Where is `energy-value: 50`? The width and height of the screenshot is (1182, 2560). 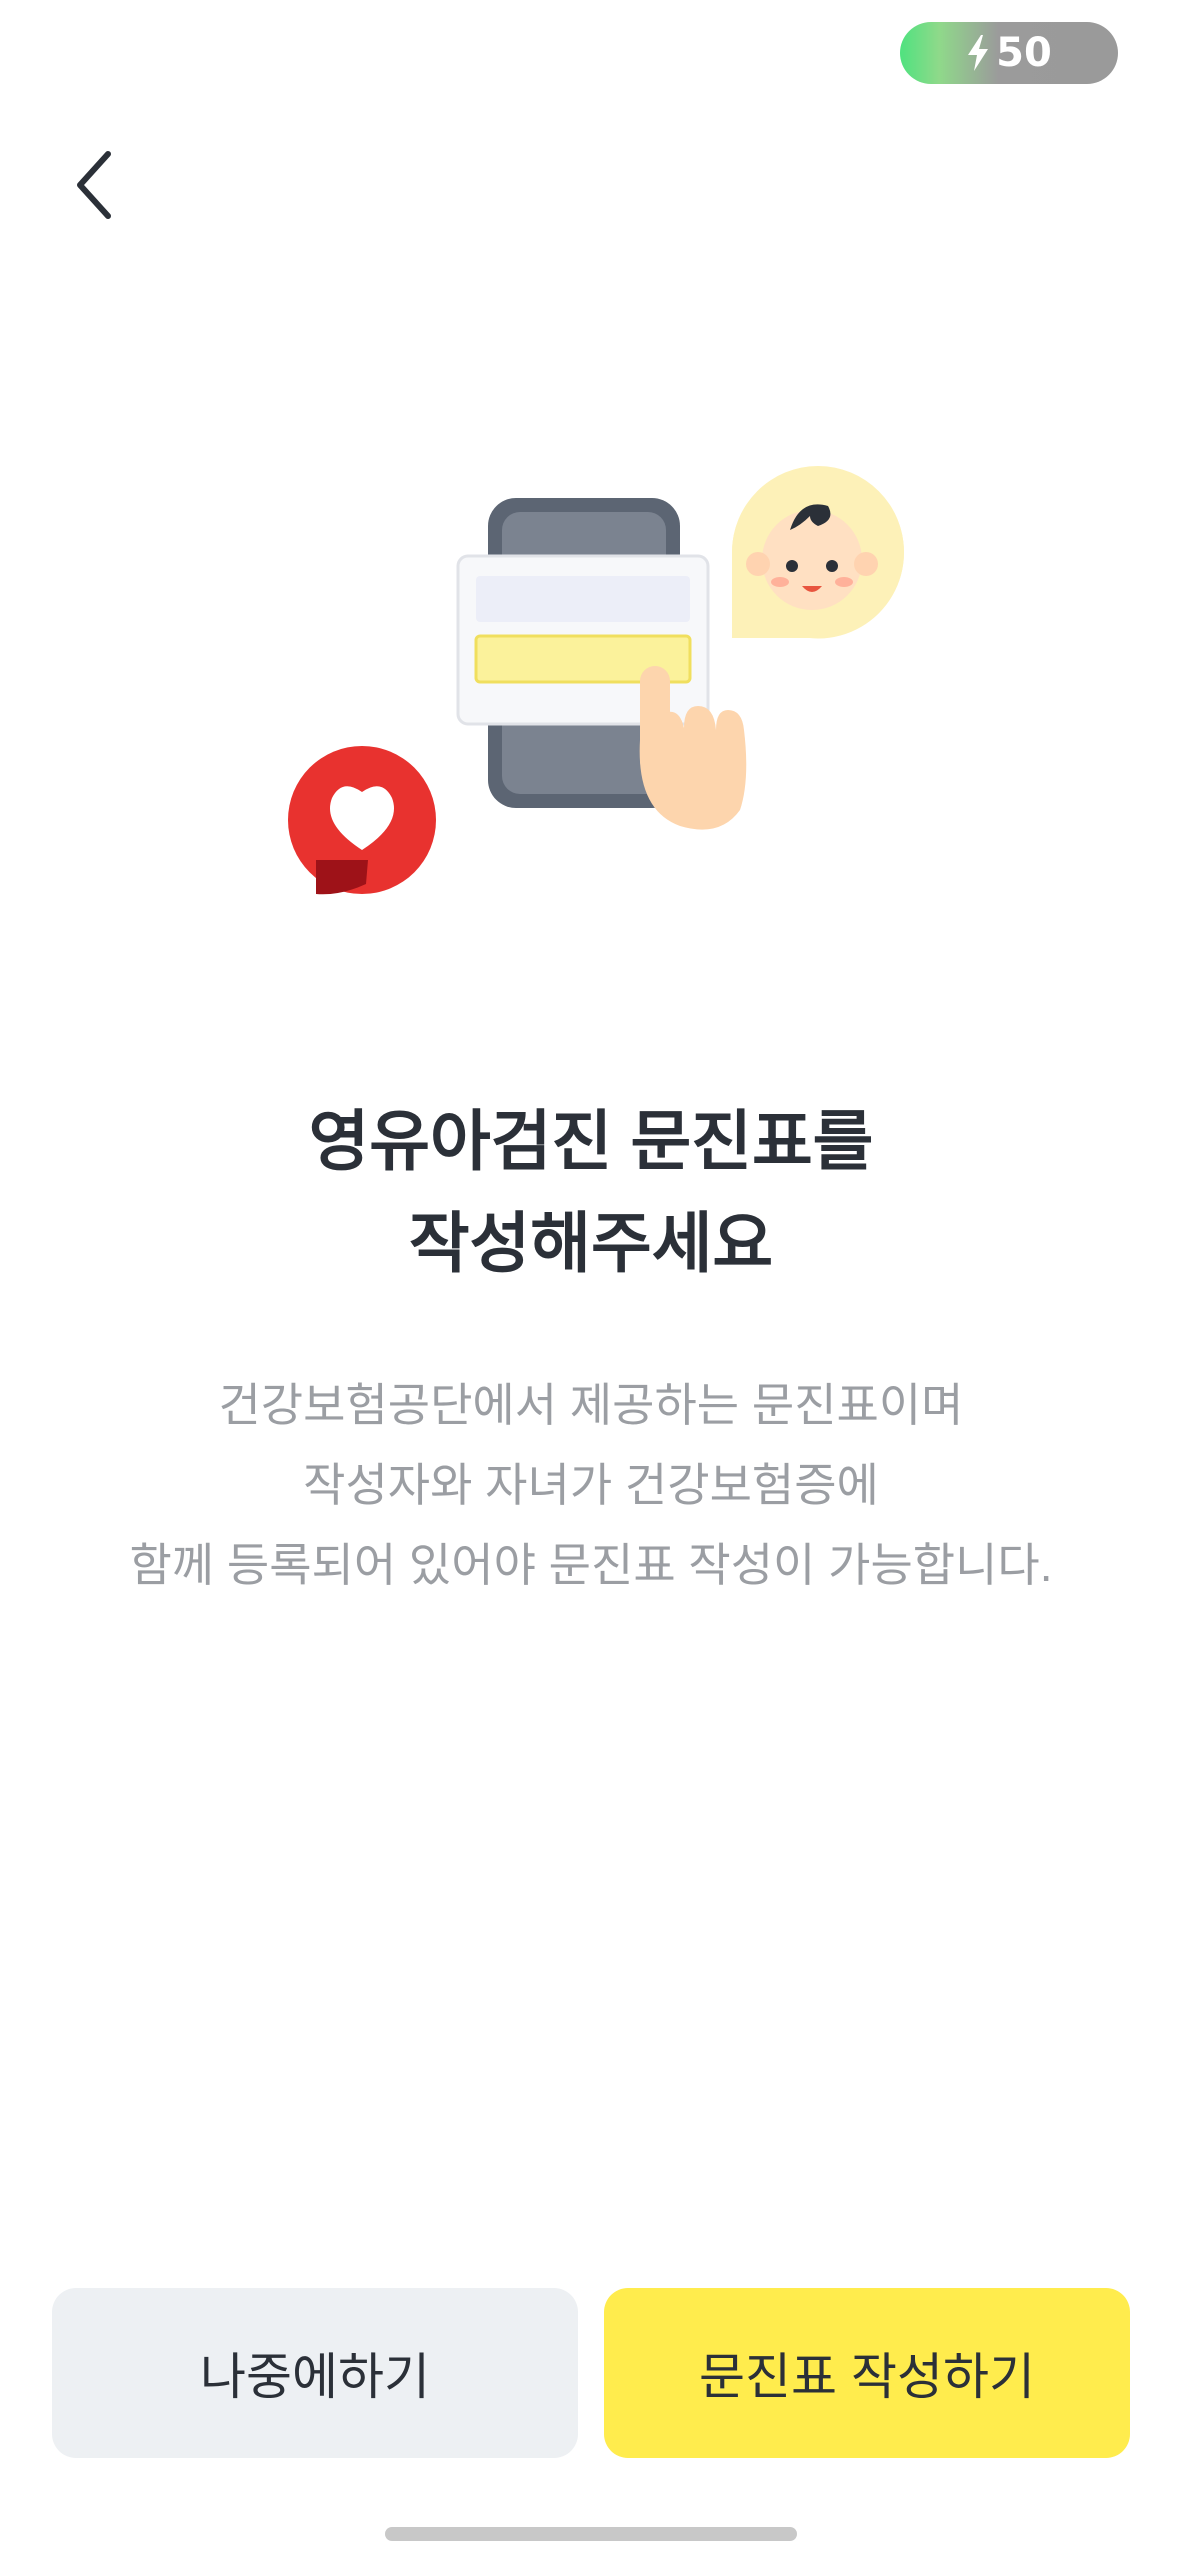
energy-value: 50 is located at coordinates (1024, 53).